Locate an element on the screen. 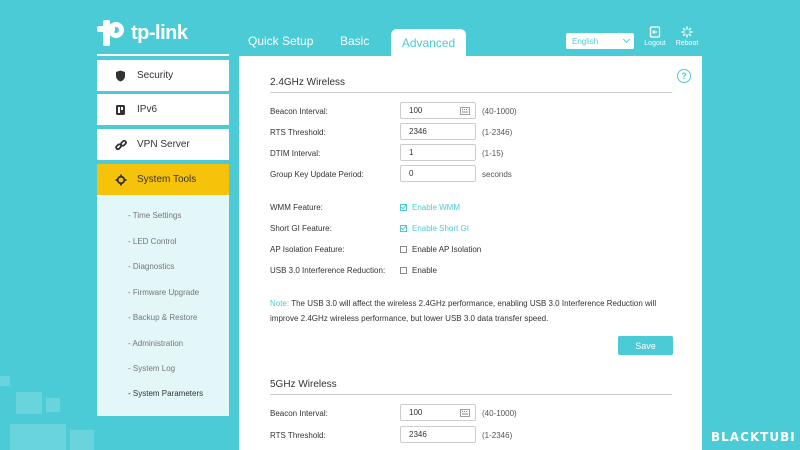 The image size is (800, 450). wmm-checkbox: Enable WMM is located at coordinates (430, 207).